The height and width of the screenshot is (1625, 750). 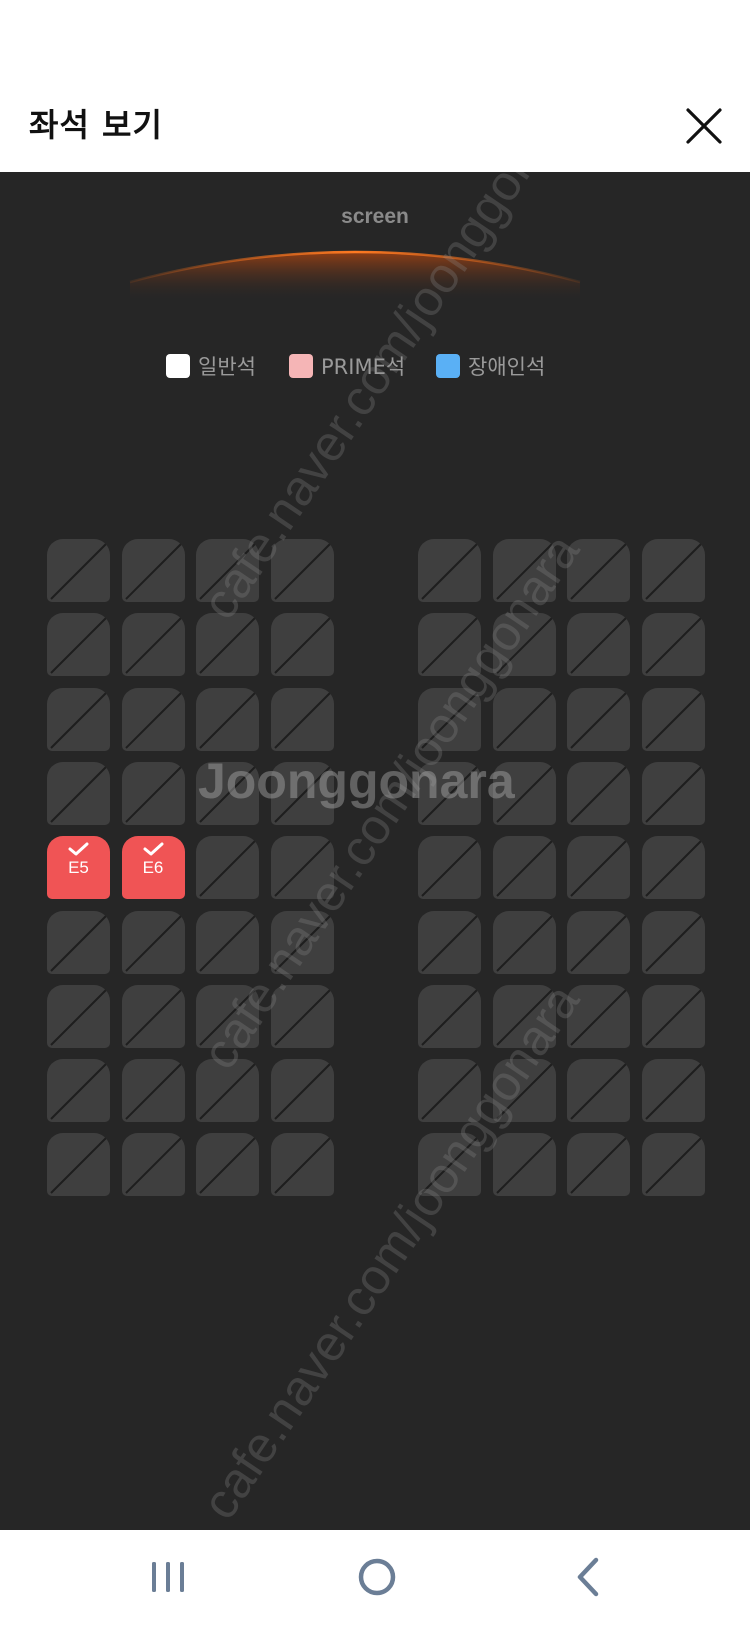 I want to click on close-button, so click(x=704, y=126).